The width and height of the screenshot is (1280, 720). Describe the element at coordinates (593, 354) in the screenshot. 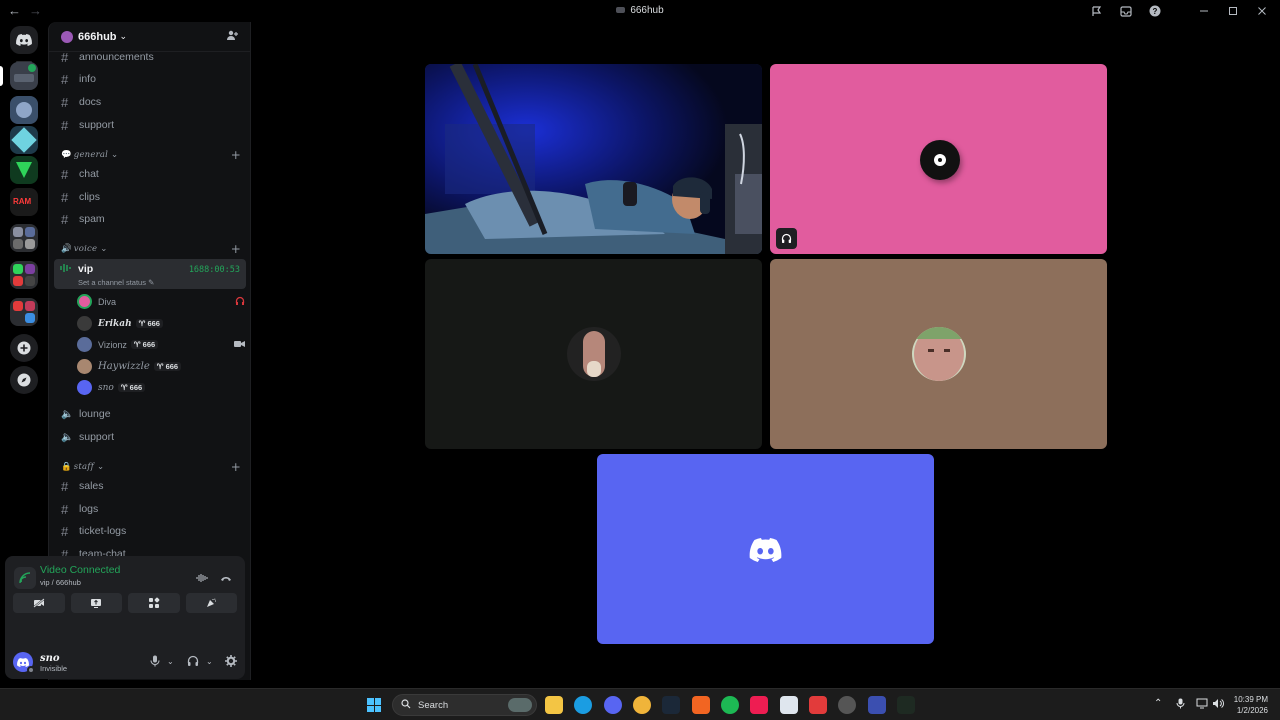

I see `video-tile-erikah` at that location.